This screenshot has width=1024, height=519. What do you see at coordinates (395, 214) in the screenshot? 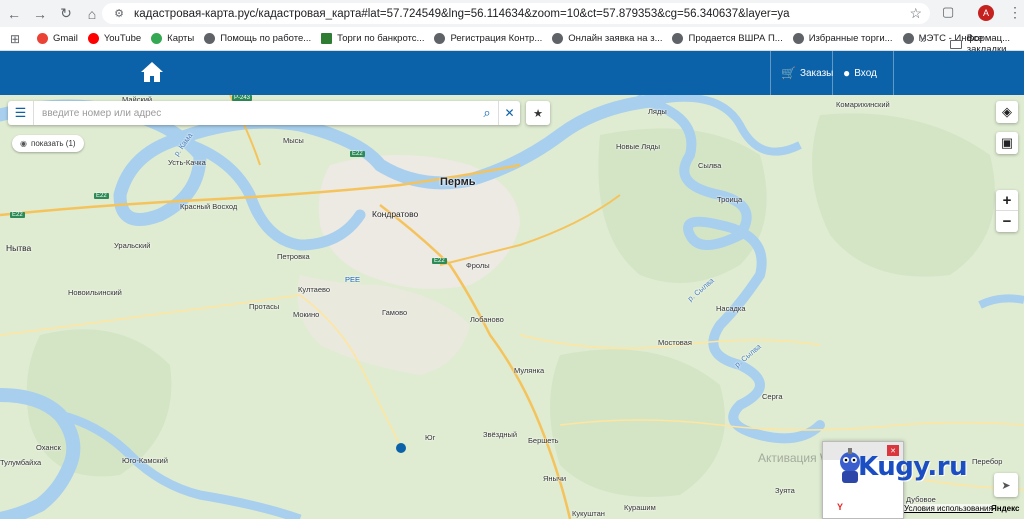
I see `place-kondratovo: Кондратово` at bounding box center [395, 214].